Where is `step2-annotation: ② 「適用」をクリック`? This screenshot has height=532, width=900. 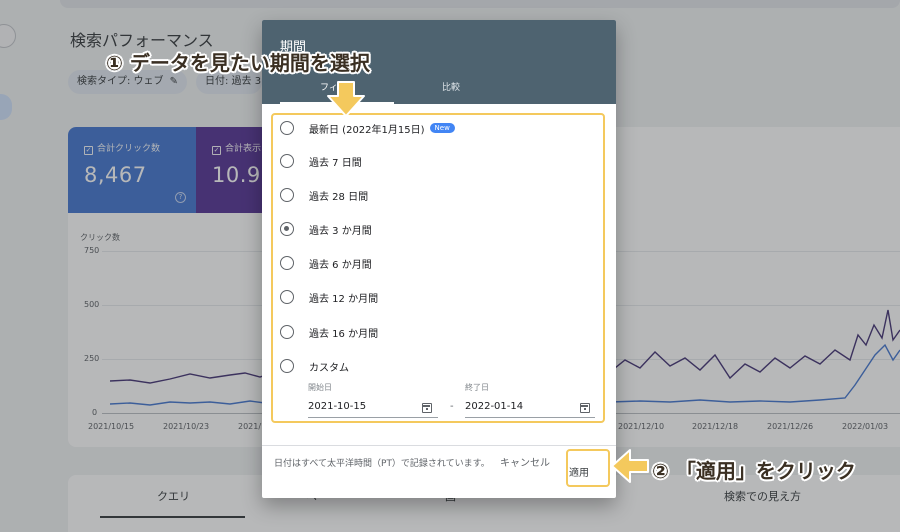
step2-annotation: ② 「適用」をクリック is located at coordinates (754, 471).